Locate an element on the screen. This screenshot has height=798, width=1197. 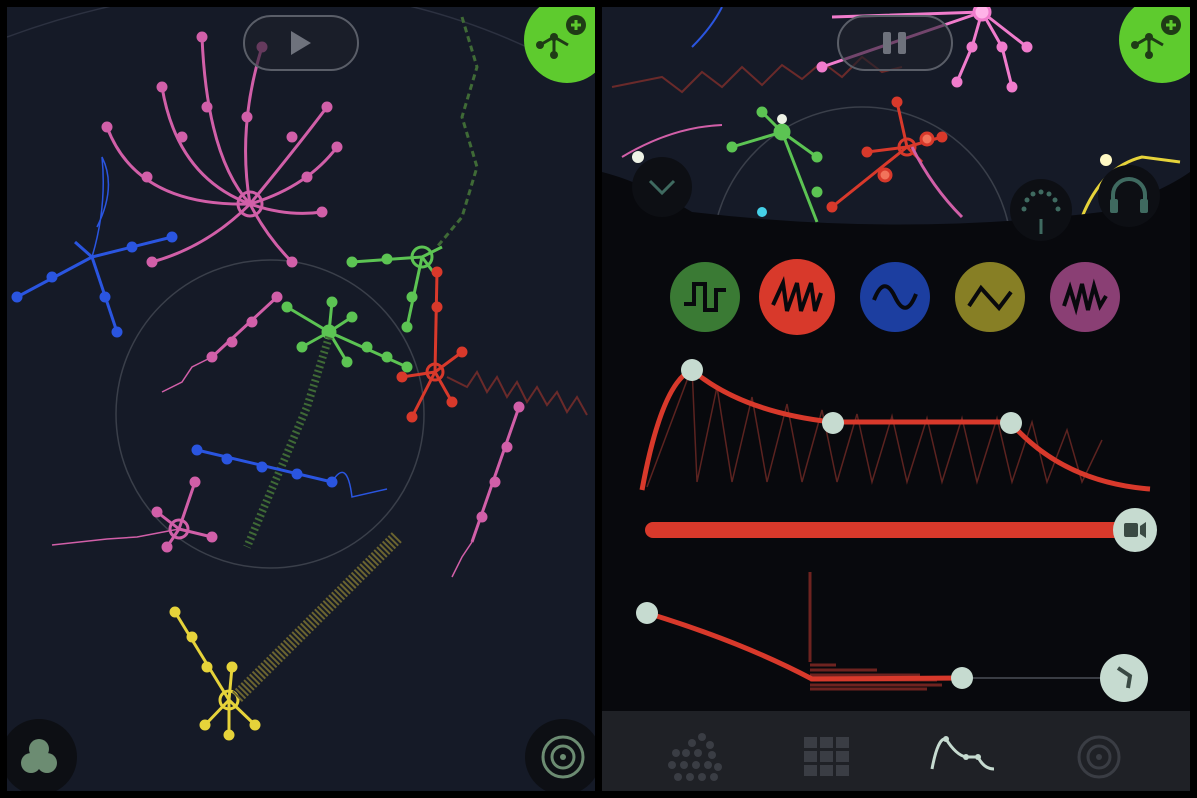
waveform-triangle-button is located at coordinates (990, 297).